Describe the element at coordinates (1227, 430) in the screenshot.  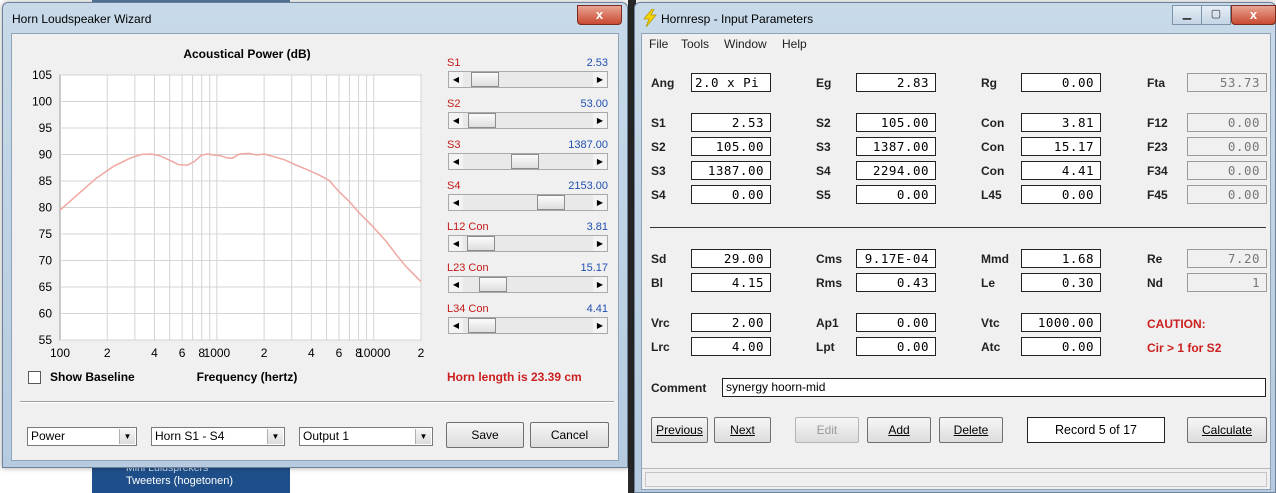
I see `calculate-button: Calculate` at that location.